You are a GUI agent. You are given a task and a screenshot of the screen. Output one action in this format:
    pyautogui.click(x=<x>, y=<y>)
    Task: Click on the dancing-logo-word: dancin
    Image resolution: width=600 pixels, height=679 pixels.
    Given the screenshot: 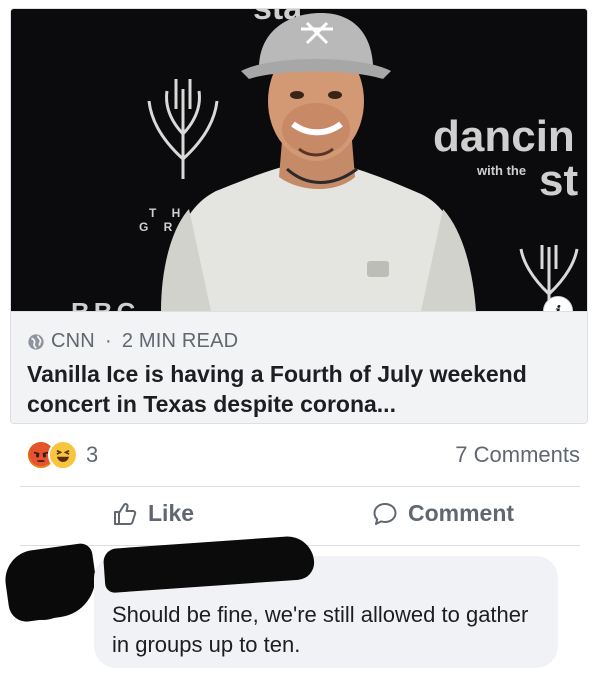 What is the action you would take?
    pyautogui.click(x=504, y=136)
    